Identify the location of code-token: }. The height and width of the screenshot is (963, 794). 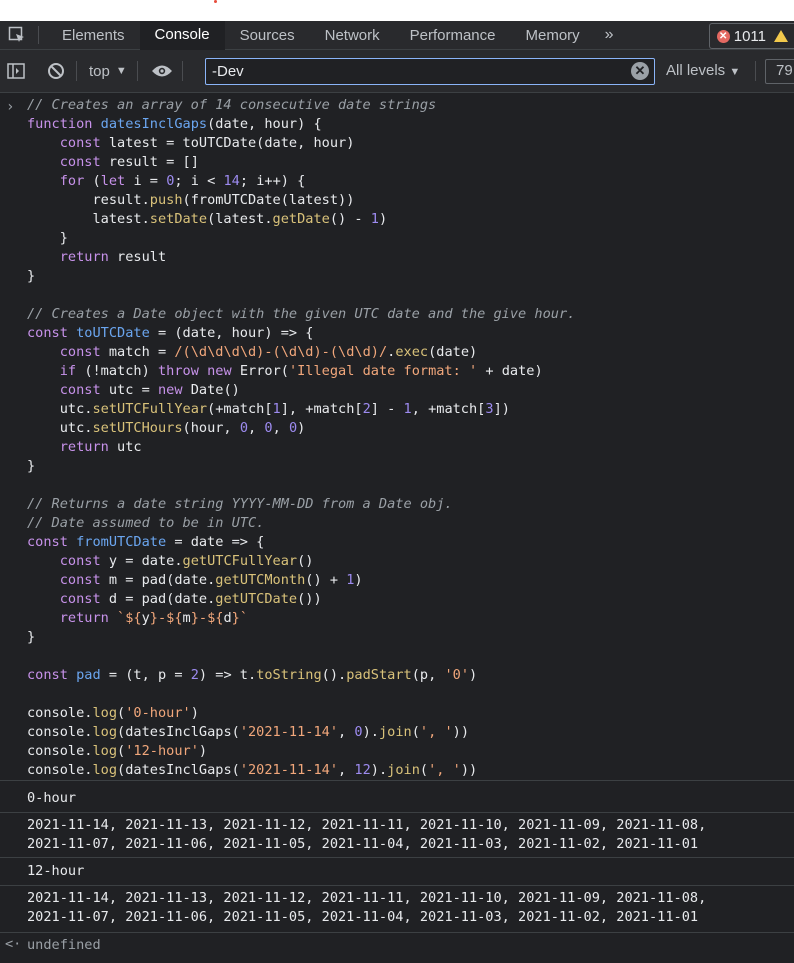
(31, 466).